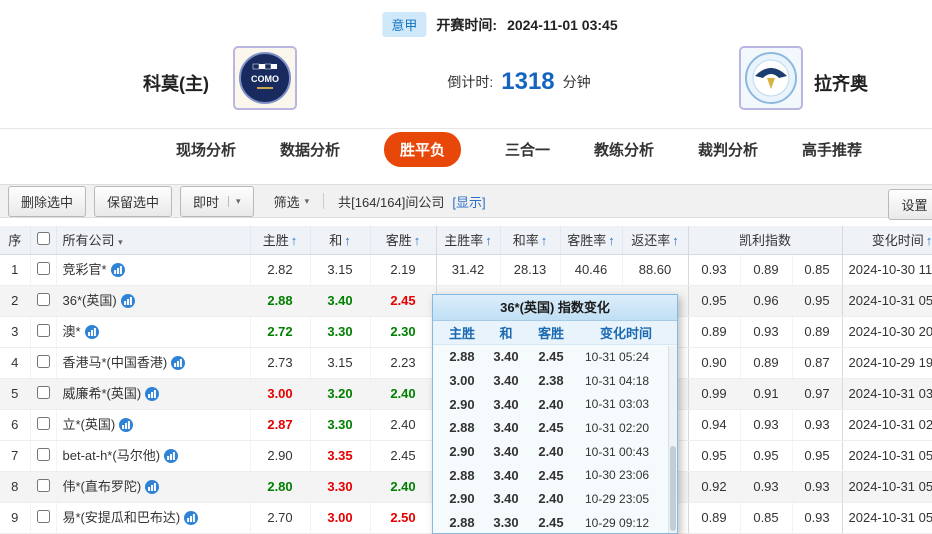 The image size is (932, 534). What do you see at coordinates (340, 394) in the screenshot?
I see `odds-draw: 3.20` at bounding box center [340, 394].